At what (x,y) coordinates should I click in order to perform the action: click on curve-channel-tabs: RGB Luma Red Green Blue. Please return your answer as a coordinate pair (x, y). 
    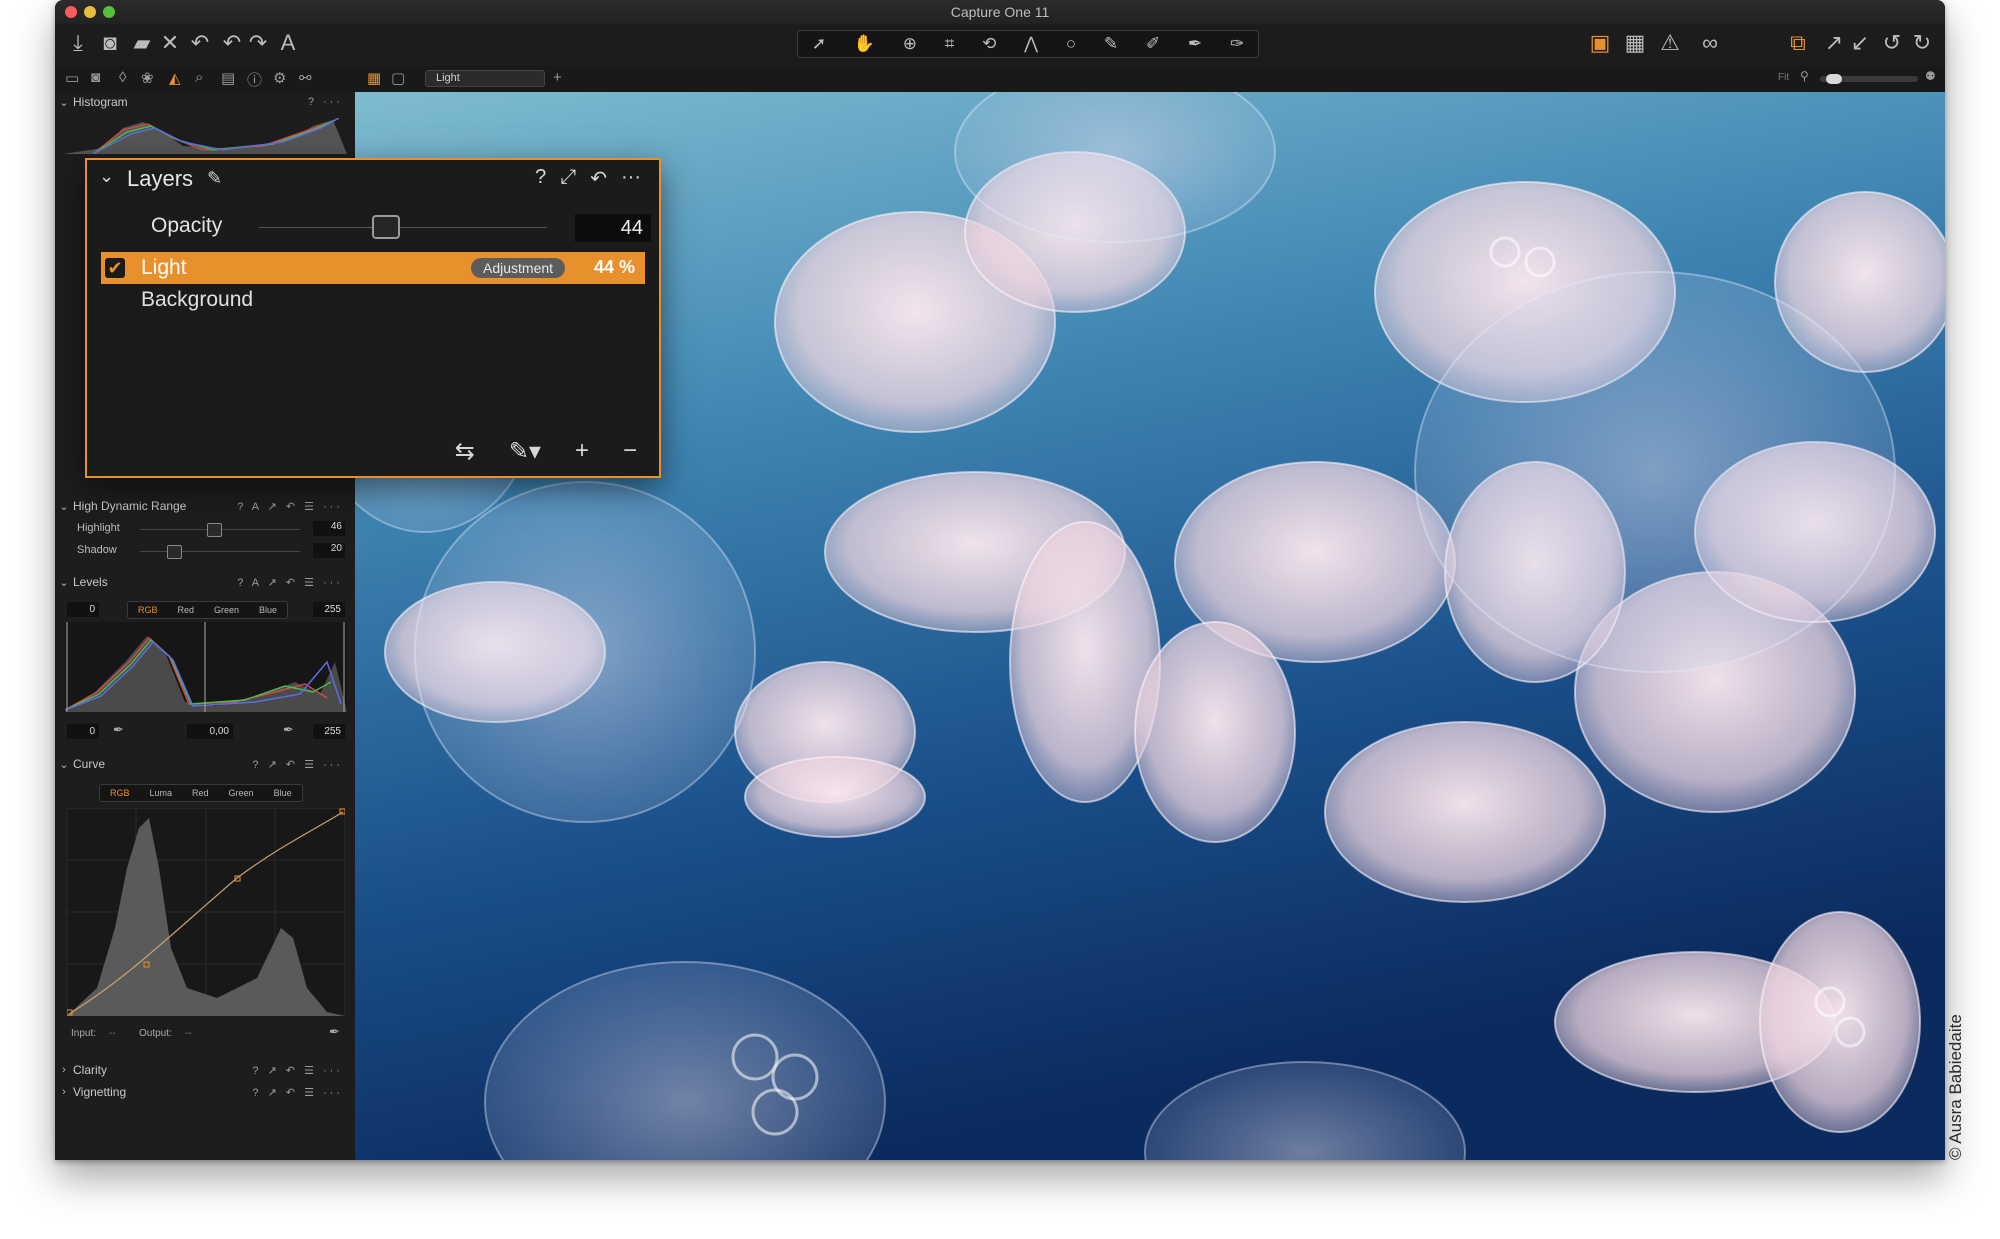
    Looking at the image, I should click on (201, 793).